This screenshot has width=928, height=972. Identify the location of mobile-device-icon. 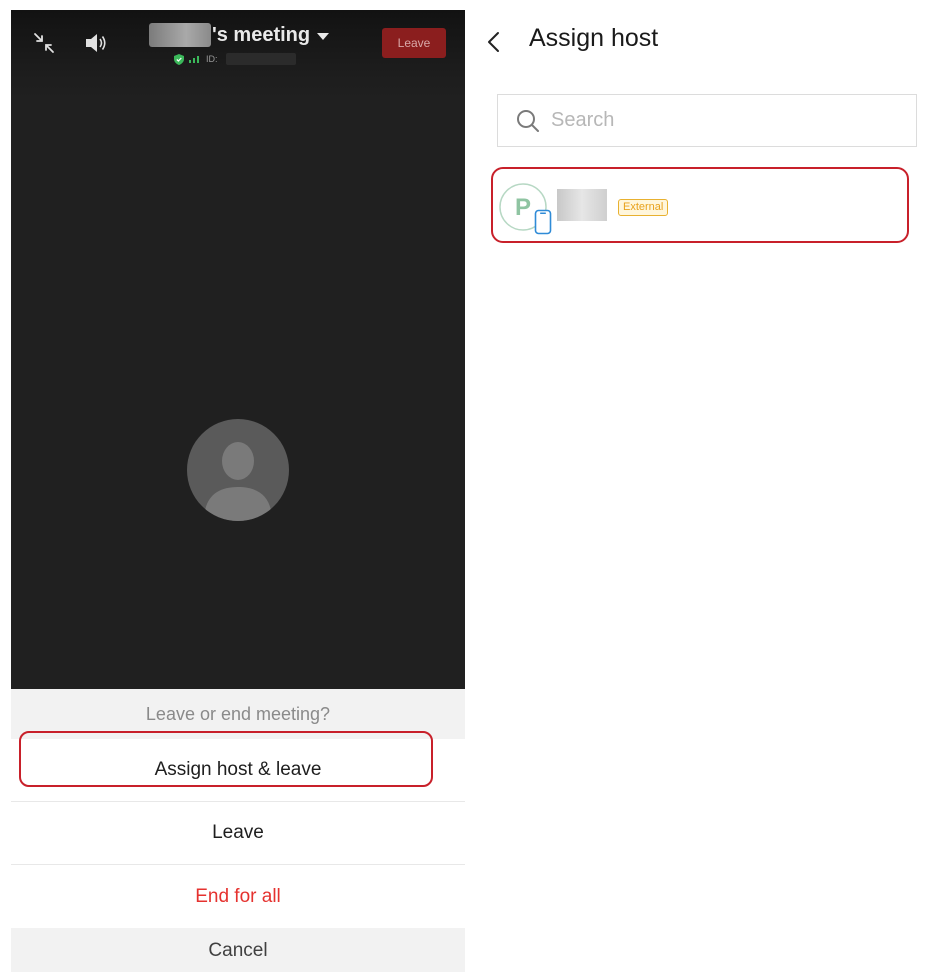
(543, 222).